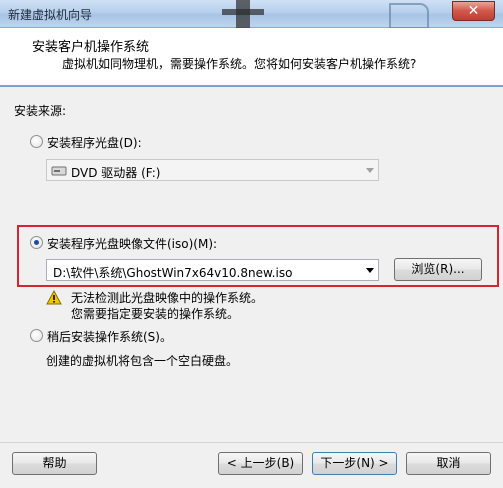 The width and height of the screenshot is (503, 488). I want to click on later-description: 创建的虚拟机将包含一个空白硬盘。, so click(142, 361).